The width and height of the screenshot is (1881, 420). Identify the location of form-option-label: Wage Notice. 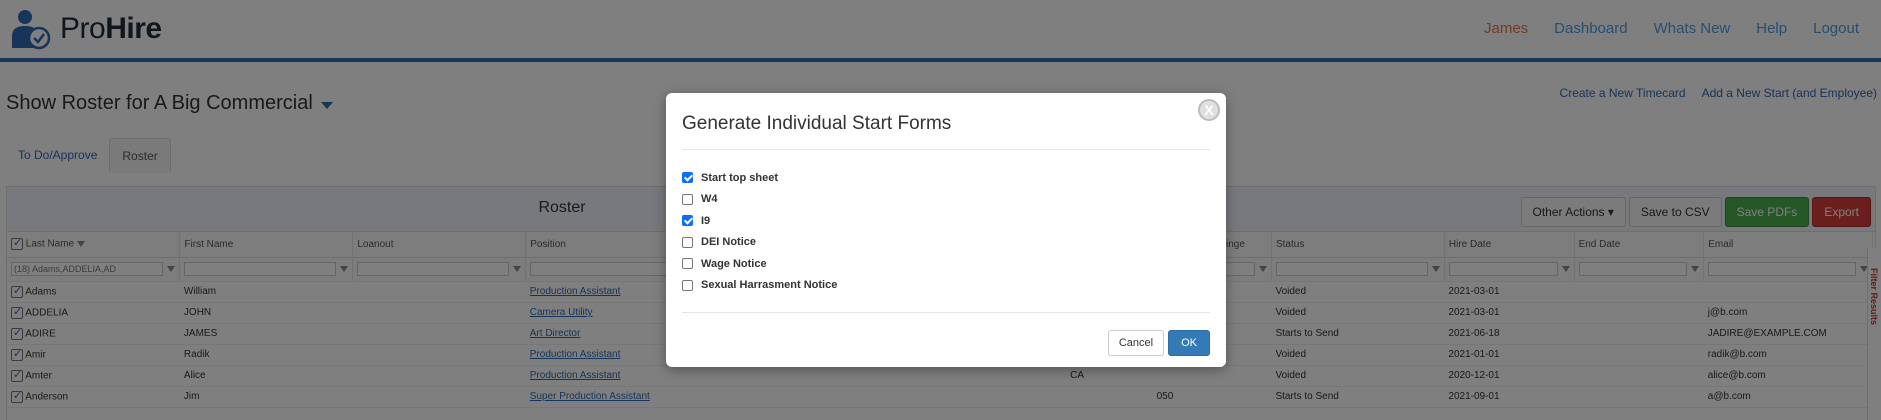
(734, 263).